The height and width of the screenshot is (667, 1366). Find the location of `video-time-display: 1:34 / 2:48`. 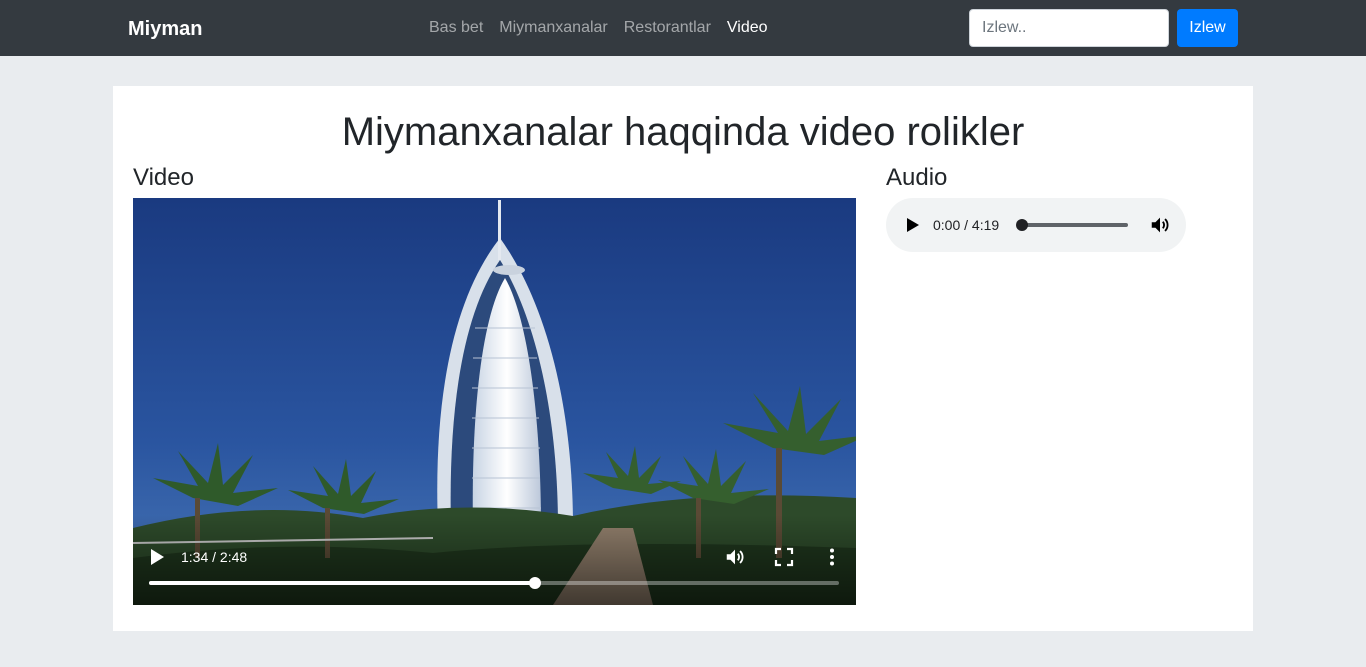

video-time-display: 1:34 / 2:48 is located at coordinates (214, 557).